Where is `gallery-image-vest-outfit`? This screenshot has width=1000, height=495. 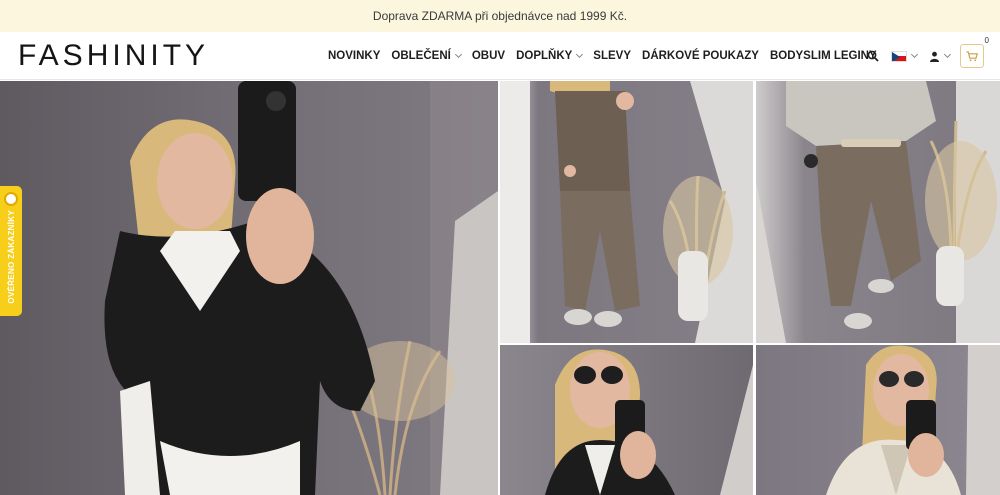
gallery-image-vest-outfit is located at coordinates (626, 212).